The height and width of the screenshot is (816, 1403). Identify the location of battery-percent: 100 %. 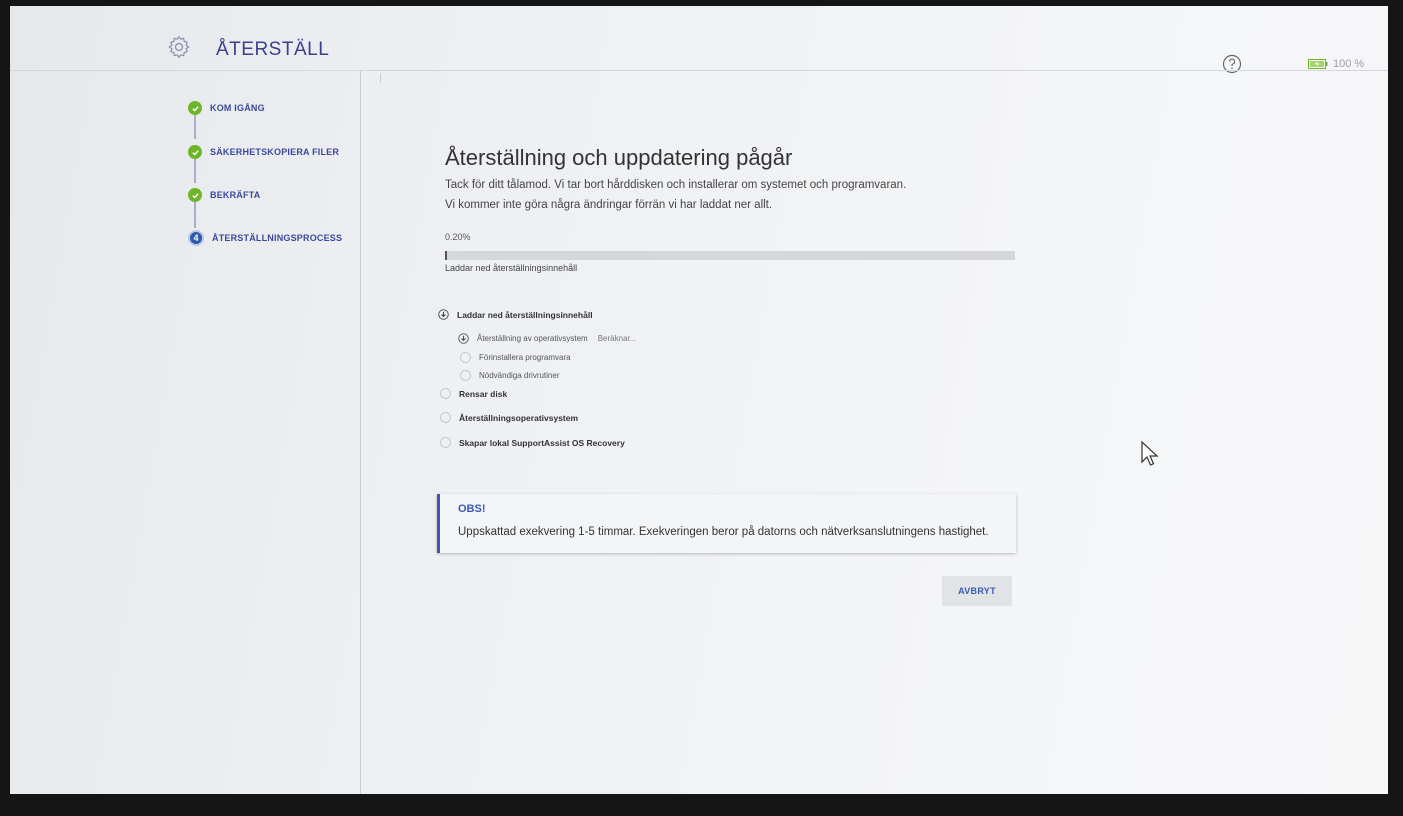
(1349, 64).